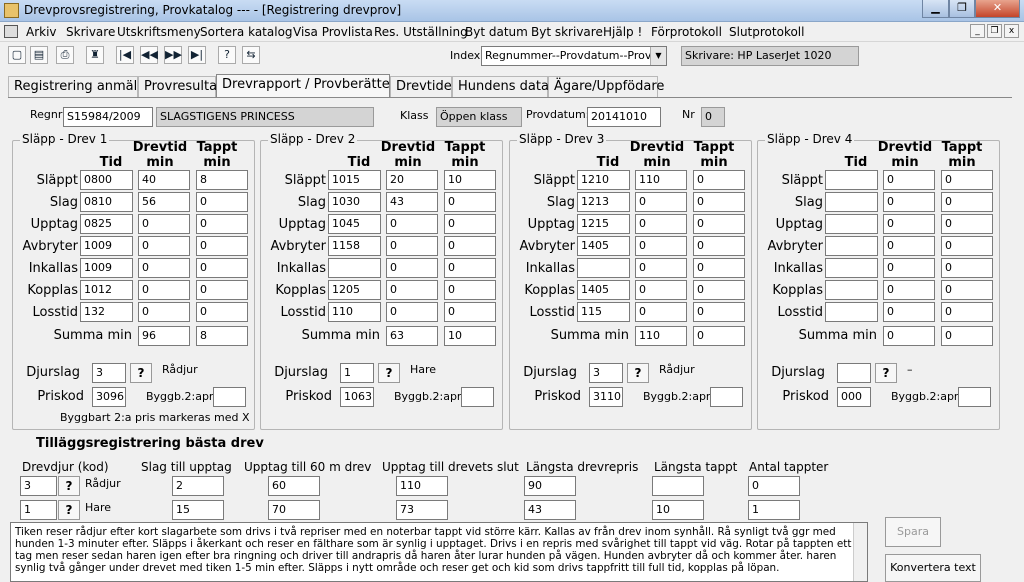 The height and width of the screenshot is (582, 1024). Describe the element at coordinates (860, 552) in the screenshot. I see `memo-scrollbar` at that location.